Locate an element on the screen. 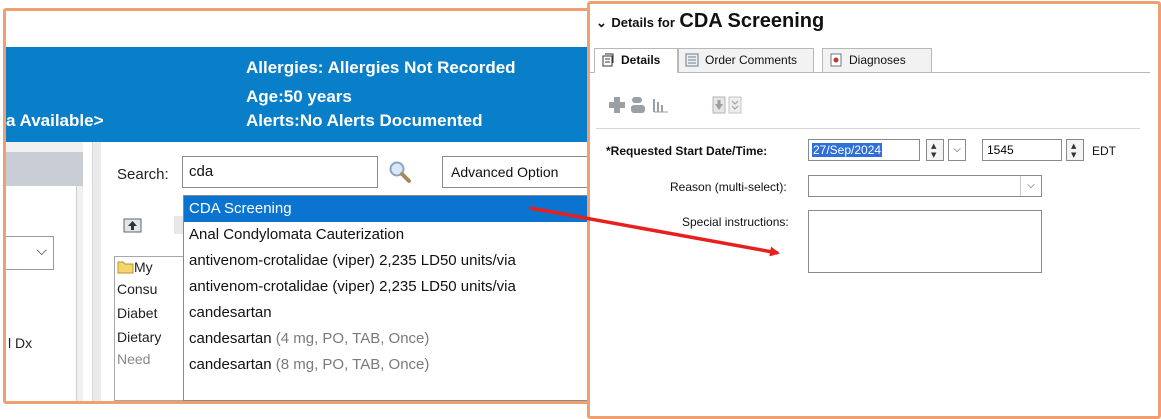  autocomplete-item-selected: CDA Screening is located at coordinates (385, 209).